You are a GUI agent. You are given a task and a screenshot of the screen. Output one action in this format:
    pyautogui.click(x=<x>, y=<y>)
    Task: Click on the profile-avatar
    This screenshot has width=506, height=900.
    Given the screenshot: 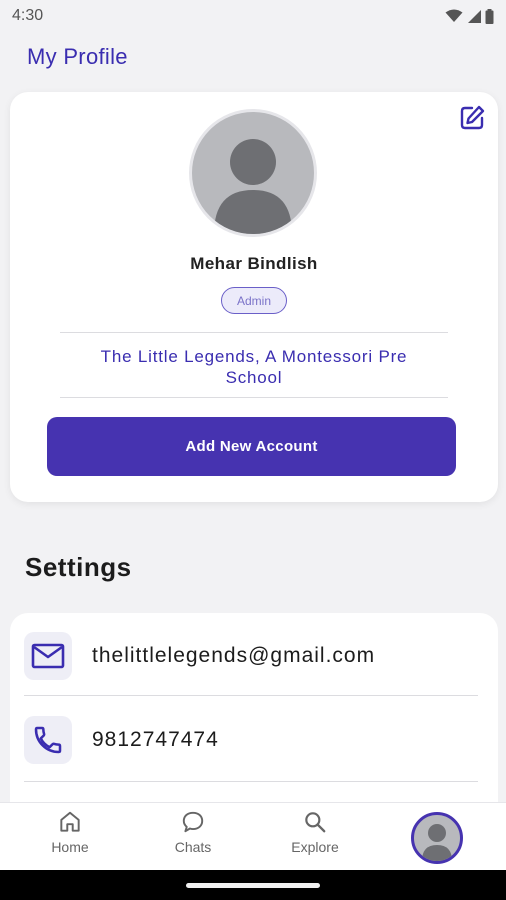 What is the action you would take?
    pyautogui.click(x=253, y=173)
    